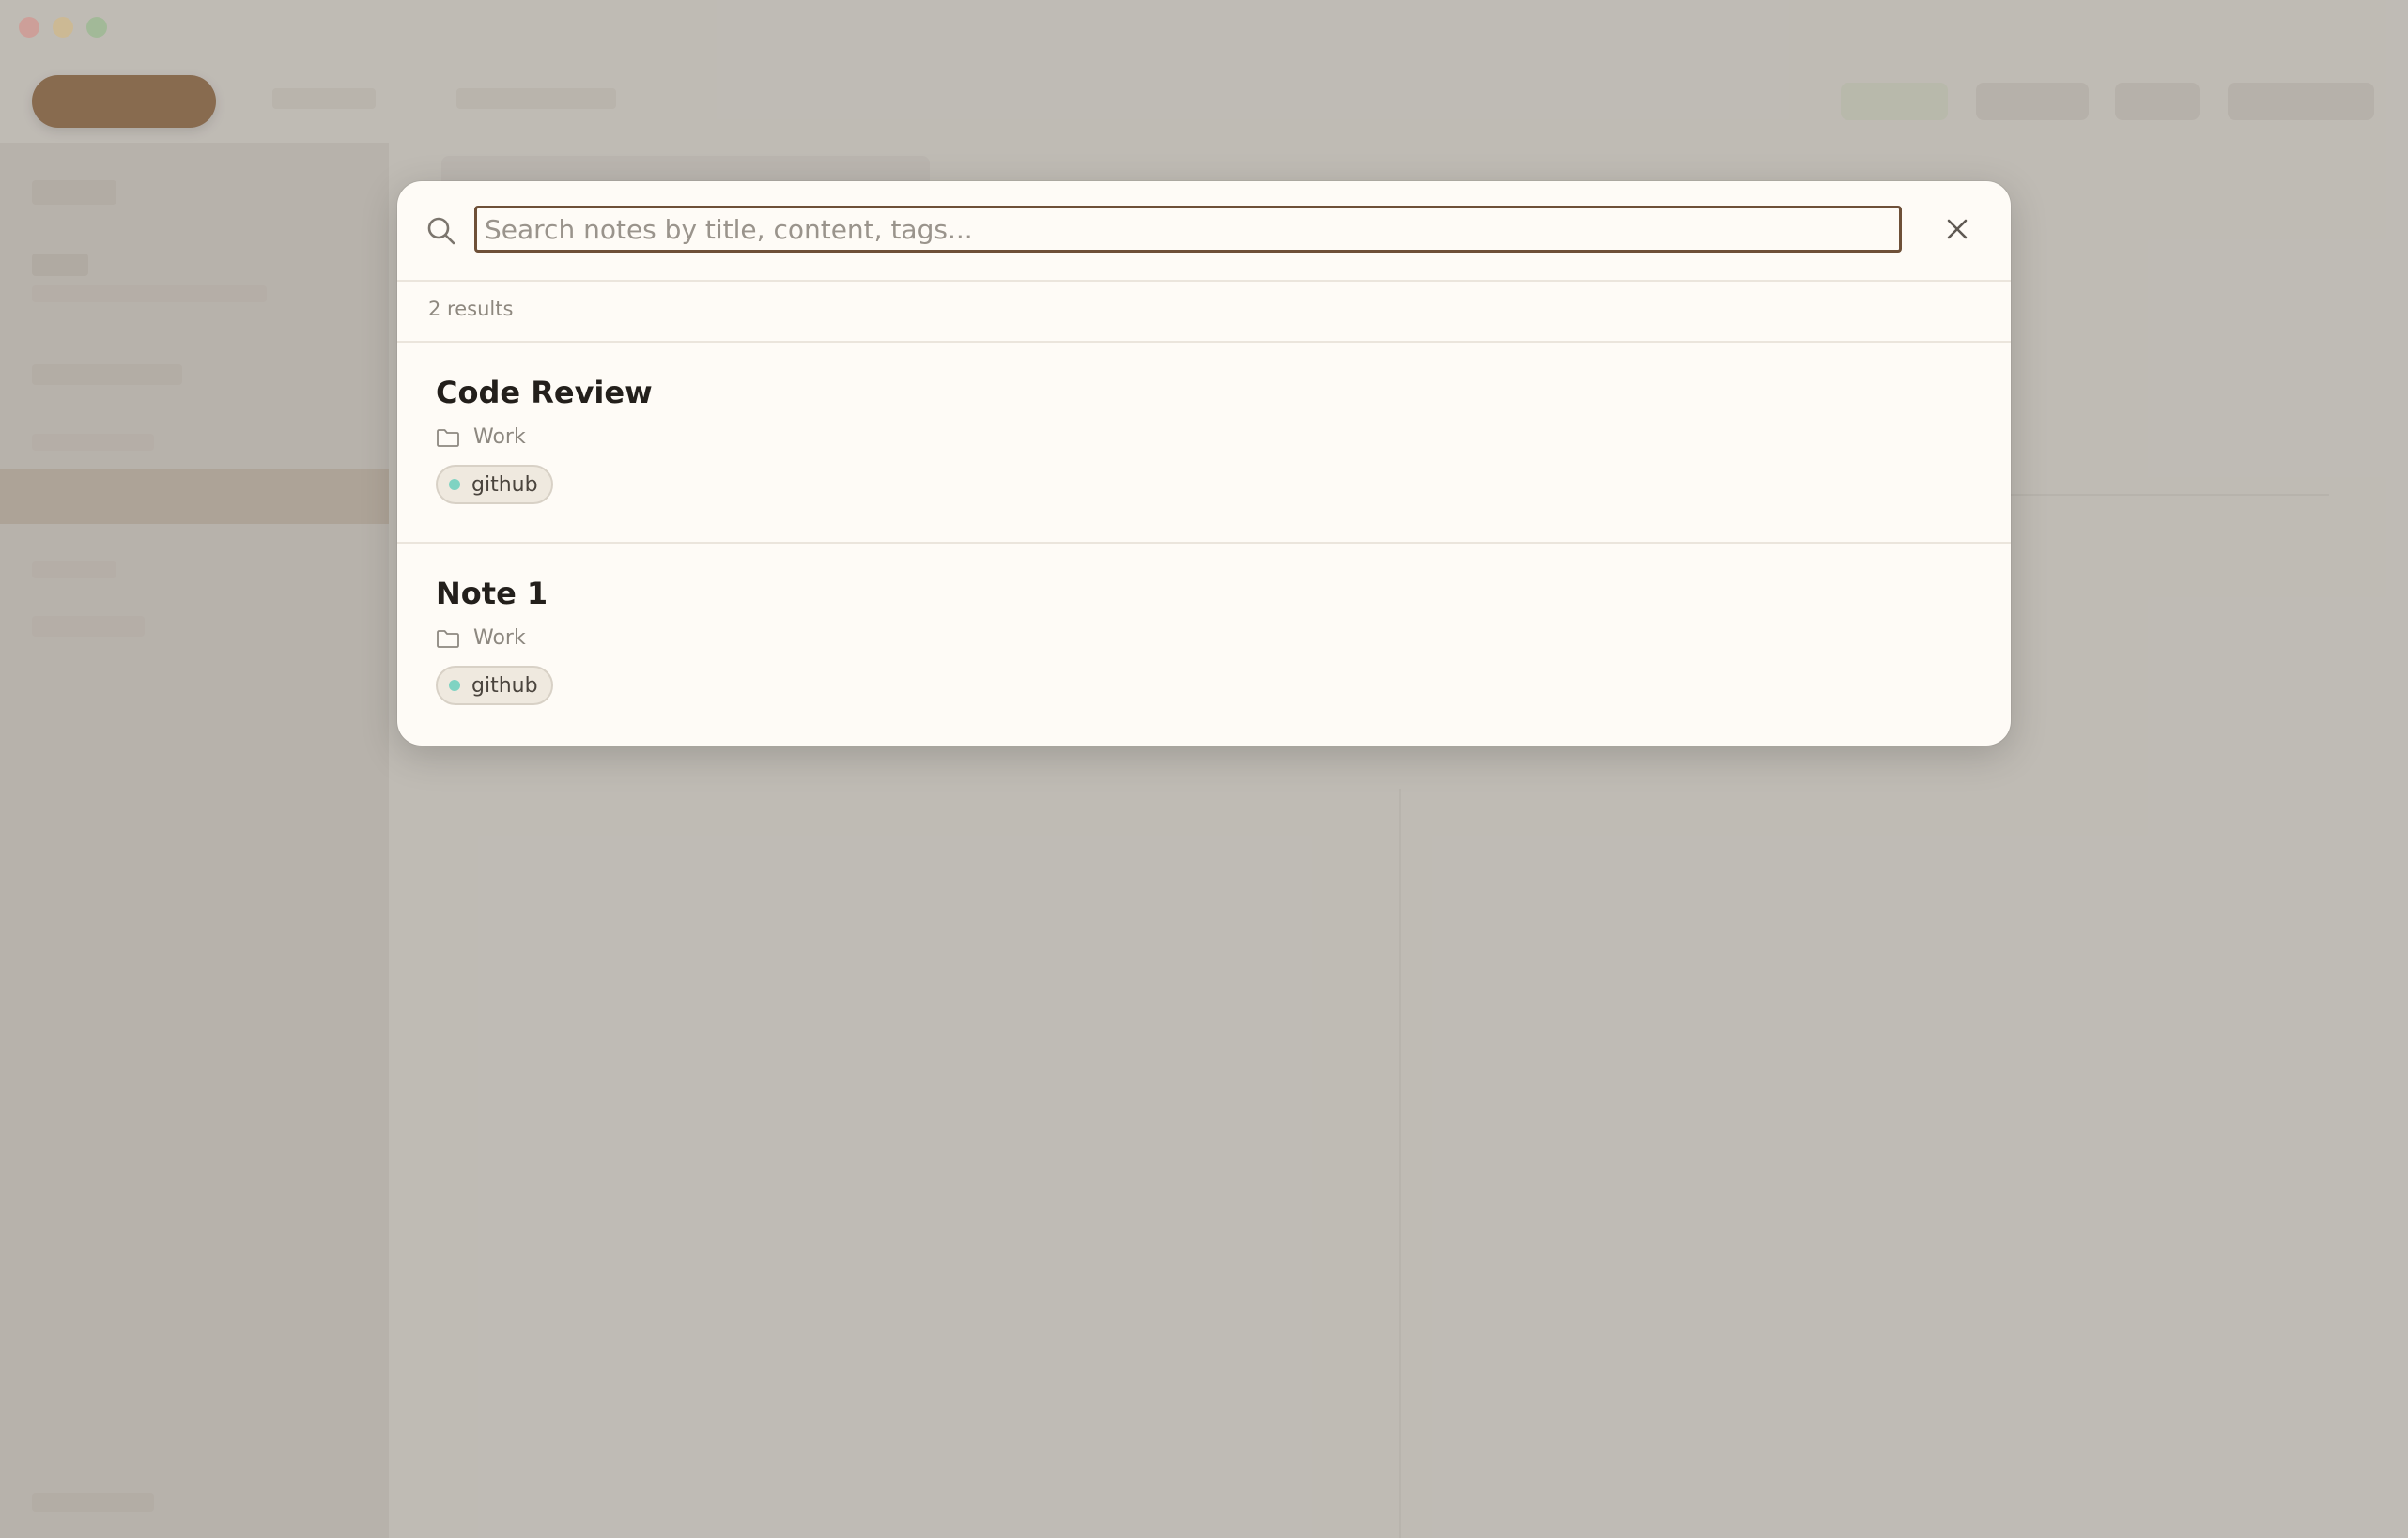 The width and height of the screenshot is (2408, 1538). I want to click on search-bar, so click(1204, 231).